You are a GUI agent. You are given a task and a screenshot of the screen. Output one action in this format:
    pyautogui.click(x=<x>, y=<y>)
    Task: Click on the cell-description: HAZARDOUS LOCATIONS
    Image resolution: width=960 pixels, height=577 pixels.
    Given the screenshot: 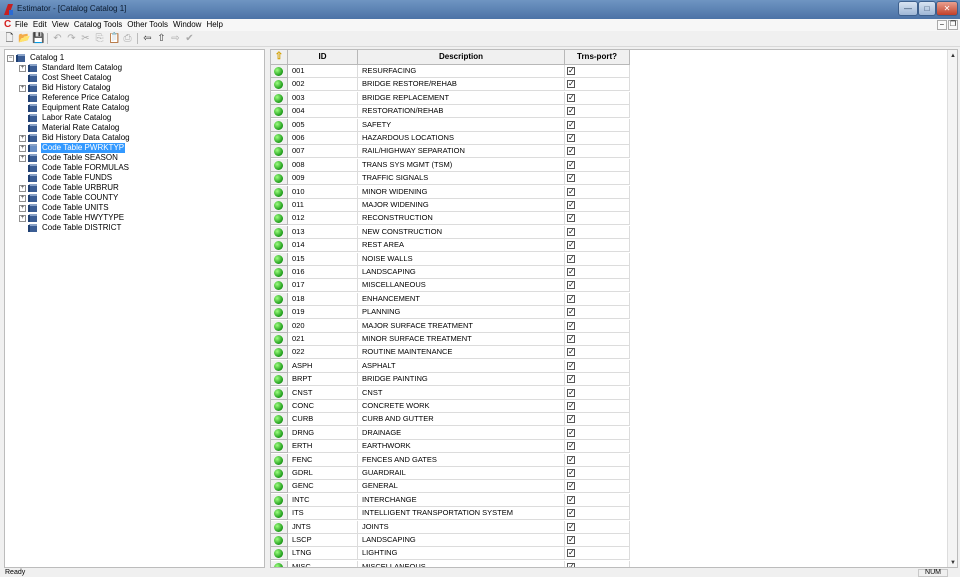 What is the action you would take?
    pyautogui.click(x=461, y=138)
    